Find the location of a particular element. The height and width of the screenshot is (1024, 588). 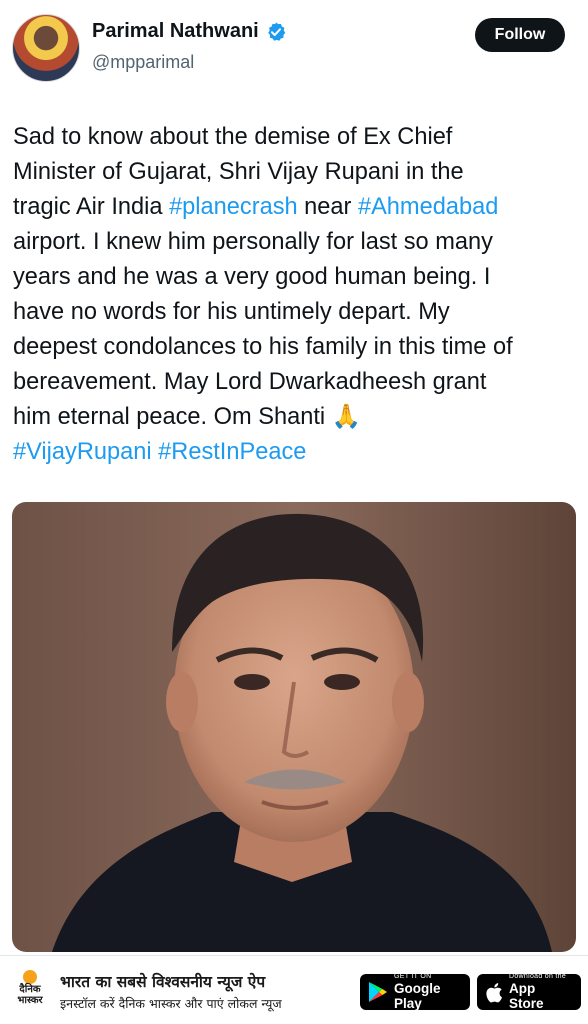

verified-badge-icon is located at coordinates (276, 31).